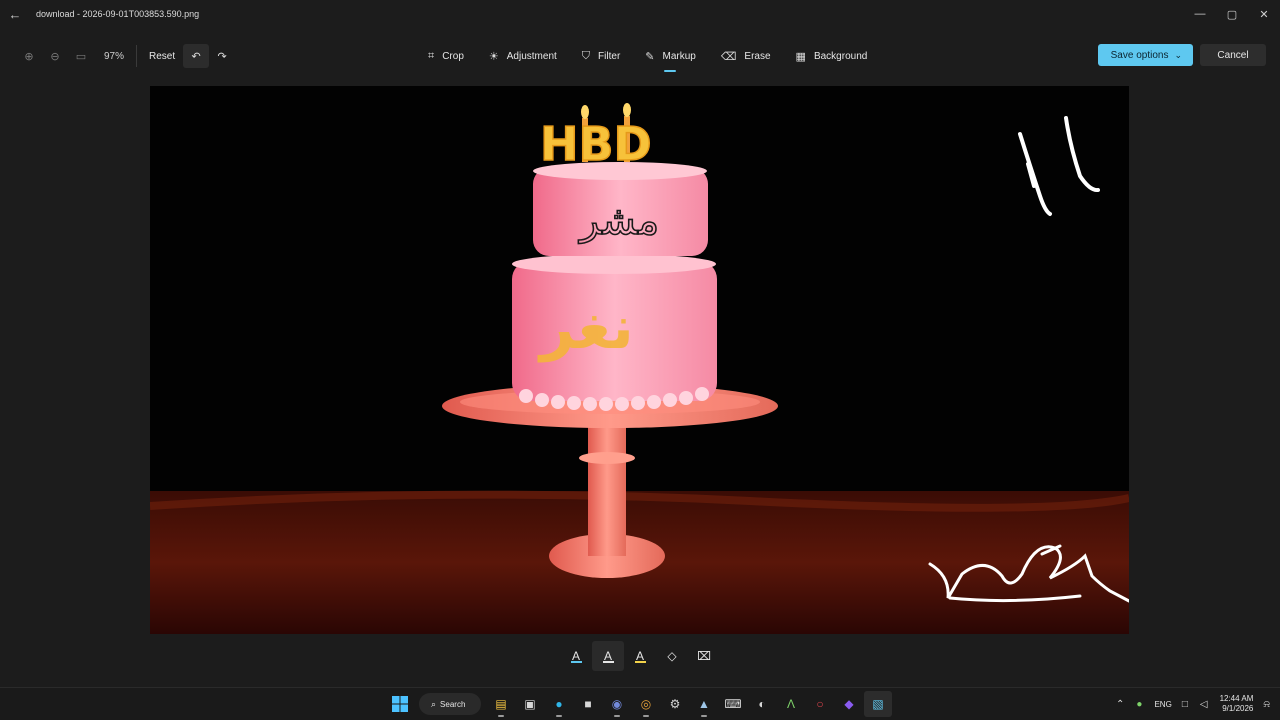 The image size is (1280, 720). What do you see at coordinates (1178, 54) in the screenshot?
I see `chevron-down-icon: ⌄` at bounding box center [1178, 54].